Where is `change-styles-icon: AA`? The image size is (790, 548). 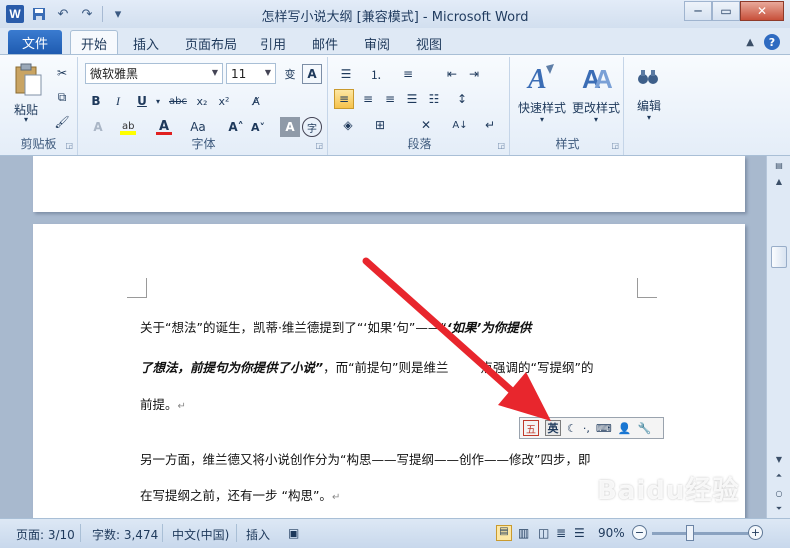
change-styles-icon: AA is located at coordinates (597, 78).